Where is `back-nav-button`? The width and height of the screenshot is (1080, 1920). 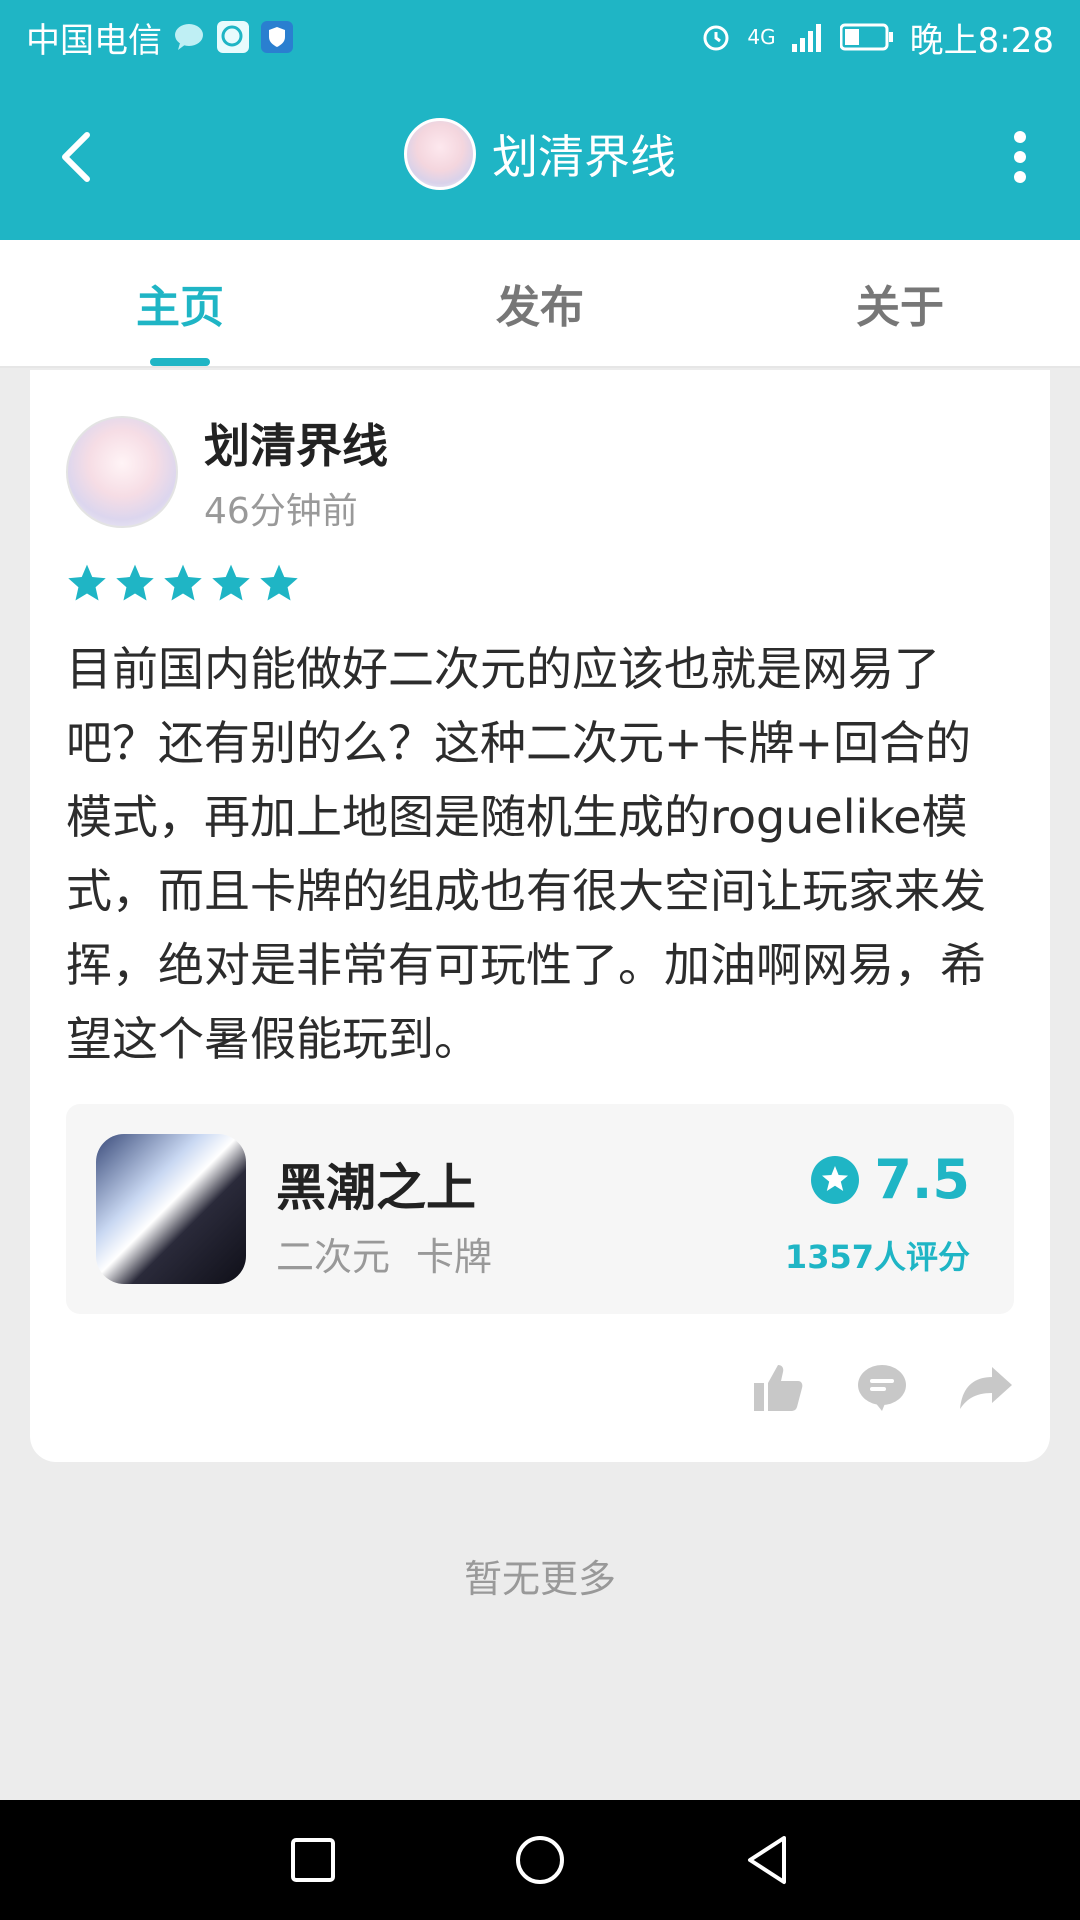
back-nav-button is located at coordinates (767, 1860).